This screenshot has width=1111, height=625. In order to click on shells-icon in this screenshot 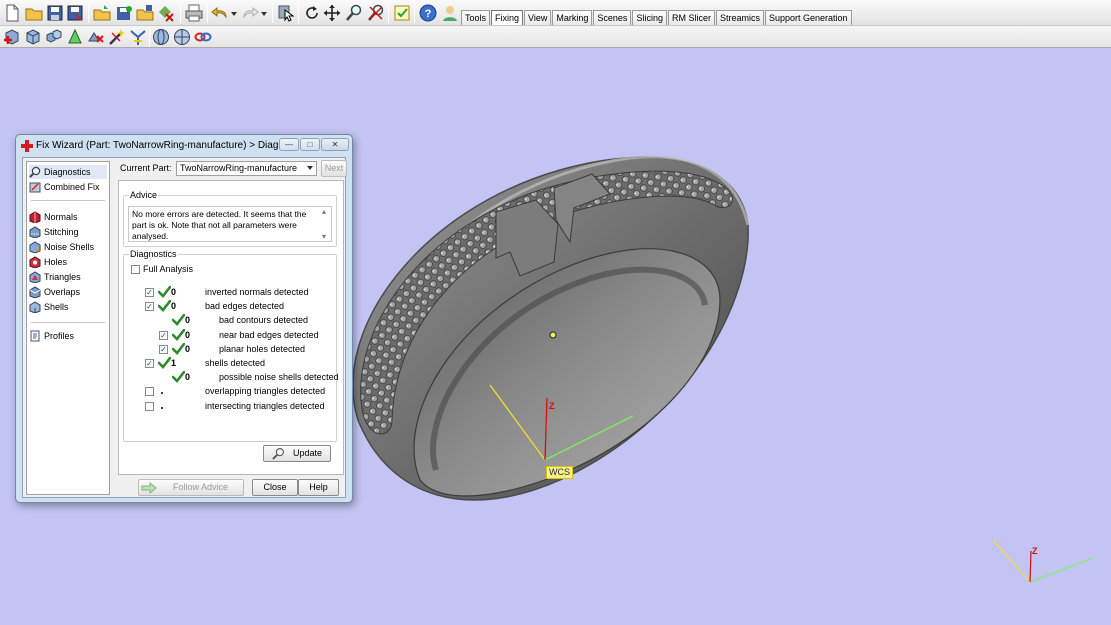, I will do `click(35, 307)`.